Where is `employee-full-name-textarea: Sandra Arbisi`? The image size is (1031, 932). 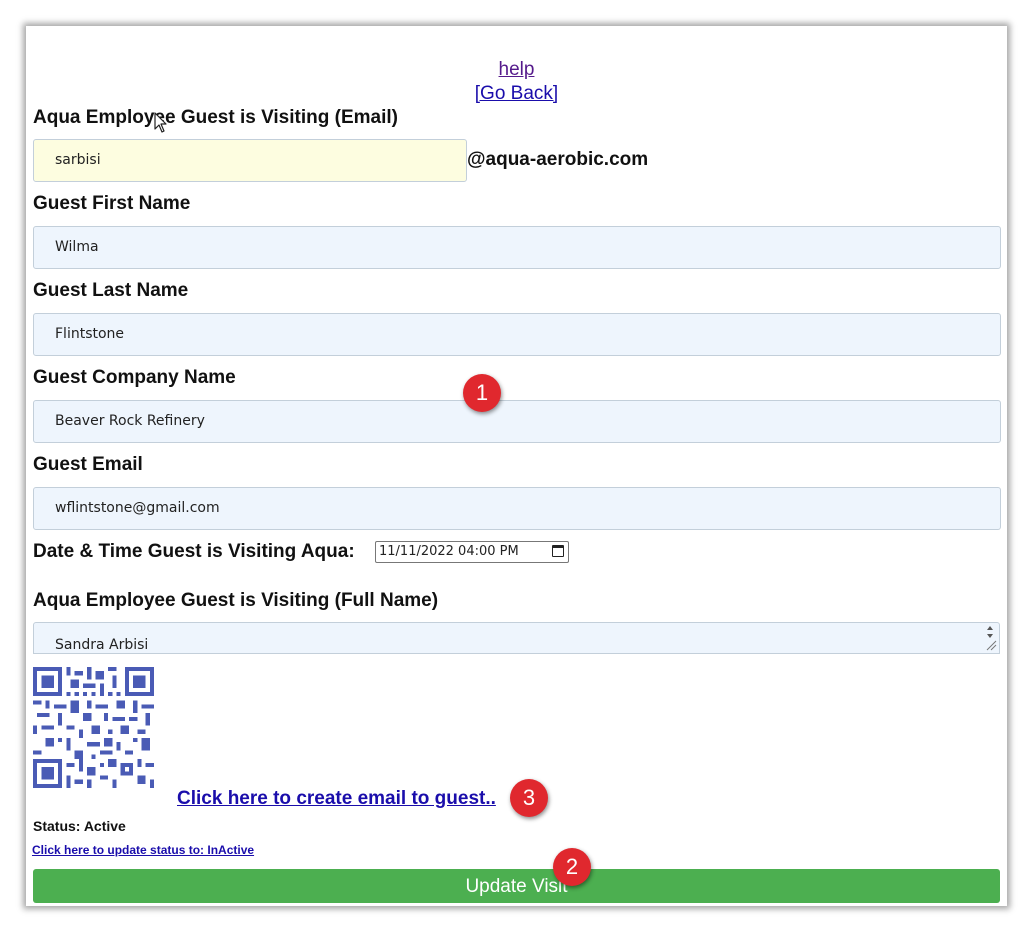 employee-full-name-textarea: Sandra Arbisi is located at coordinates (516, 638).